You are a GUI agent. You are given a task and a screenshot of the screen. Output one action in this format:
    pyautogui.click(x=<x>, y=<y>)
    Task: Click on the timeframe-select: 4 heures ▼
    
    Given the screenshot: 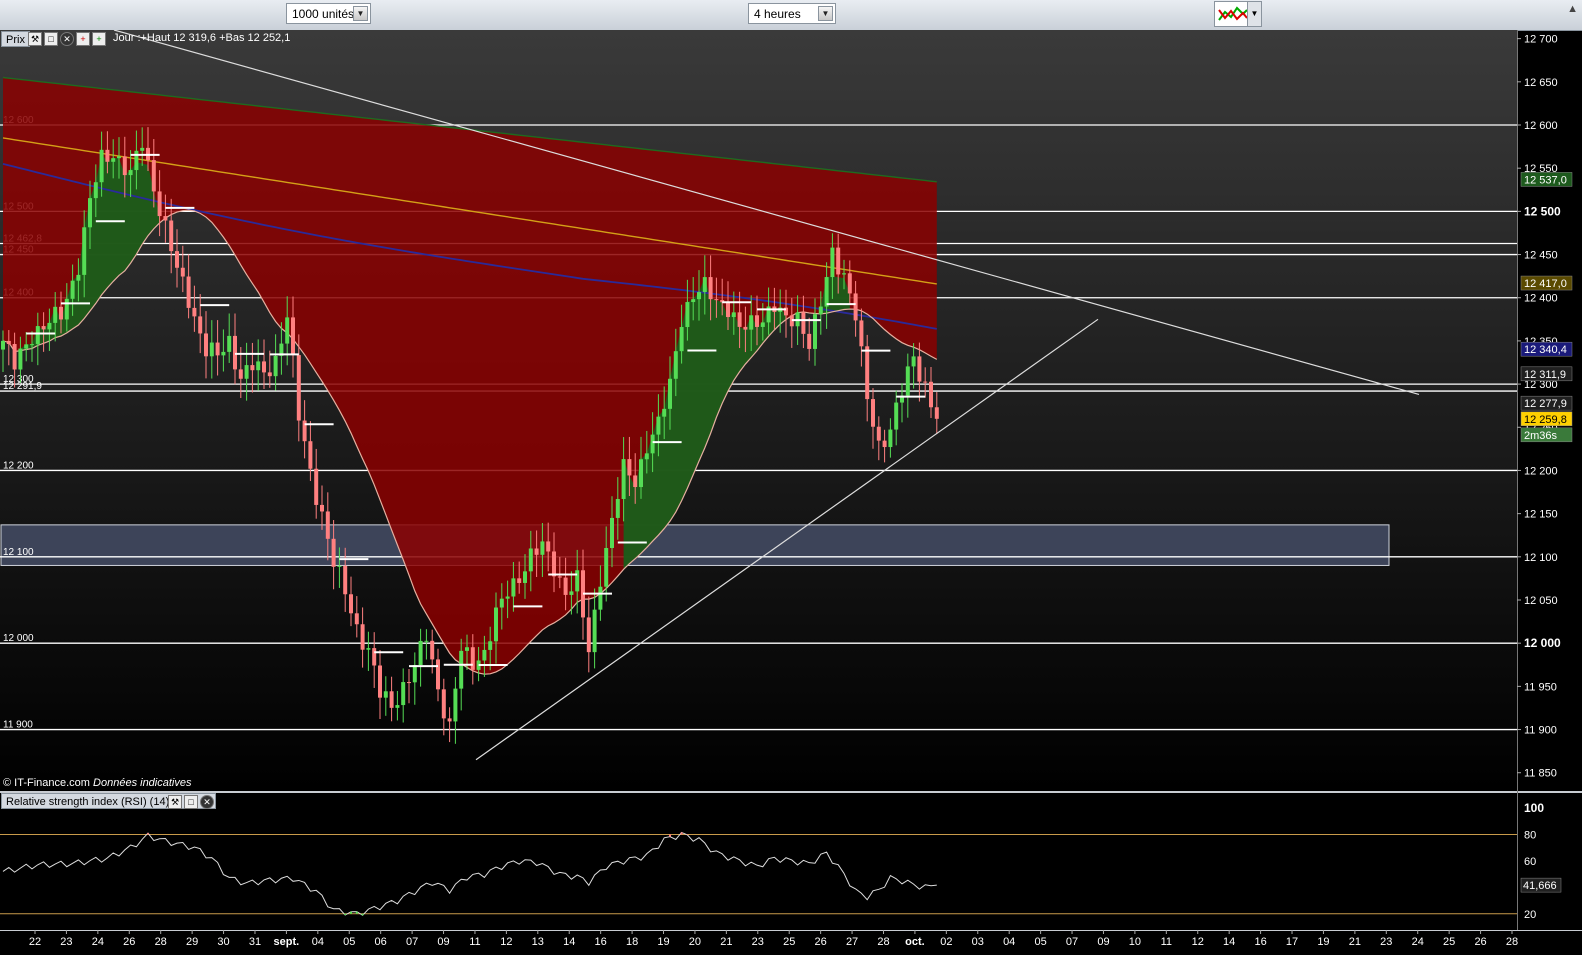 What is the action you would take?
    pyautogui.click(x=792, y=13)
    